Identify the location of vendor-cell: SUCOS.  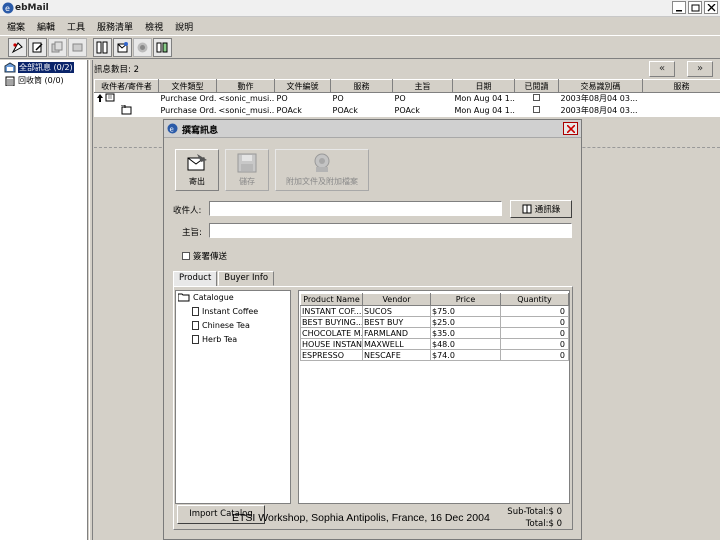
(396, 311).